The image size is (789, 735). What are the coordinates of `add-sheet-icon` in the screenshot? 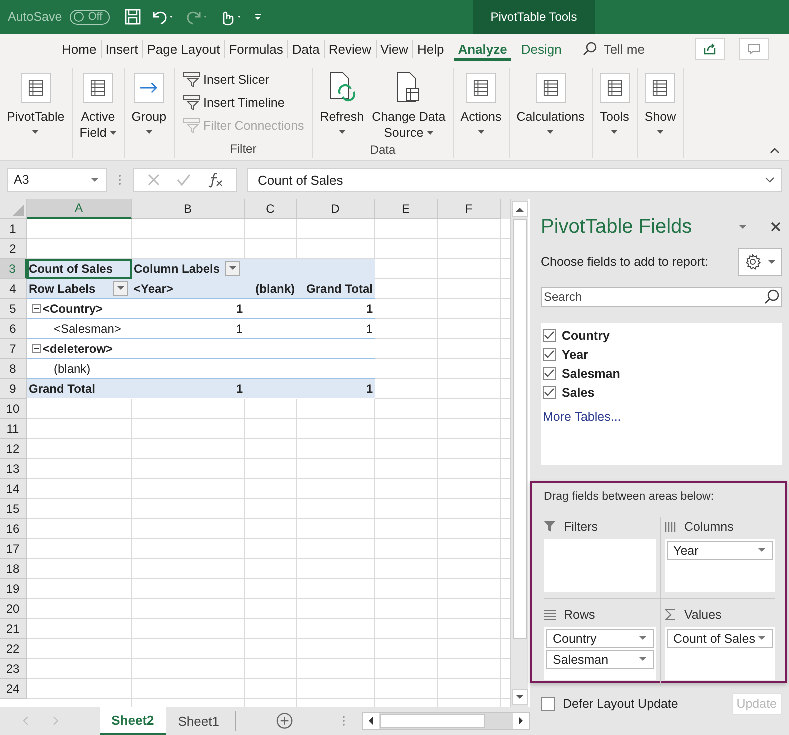 It's located at (285, 721).